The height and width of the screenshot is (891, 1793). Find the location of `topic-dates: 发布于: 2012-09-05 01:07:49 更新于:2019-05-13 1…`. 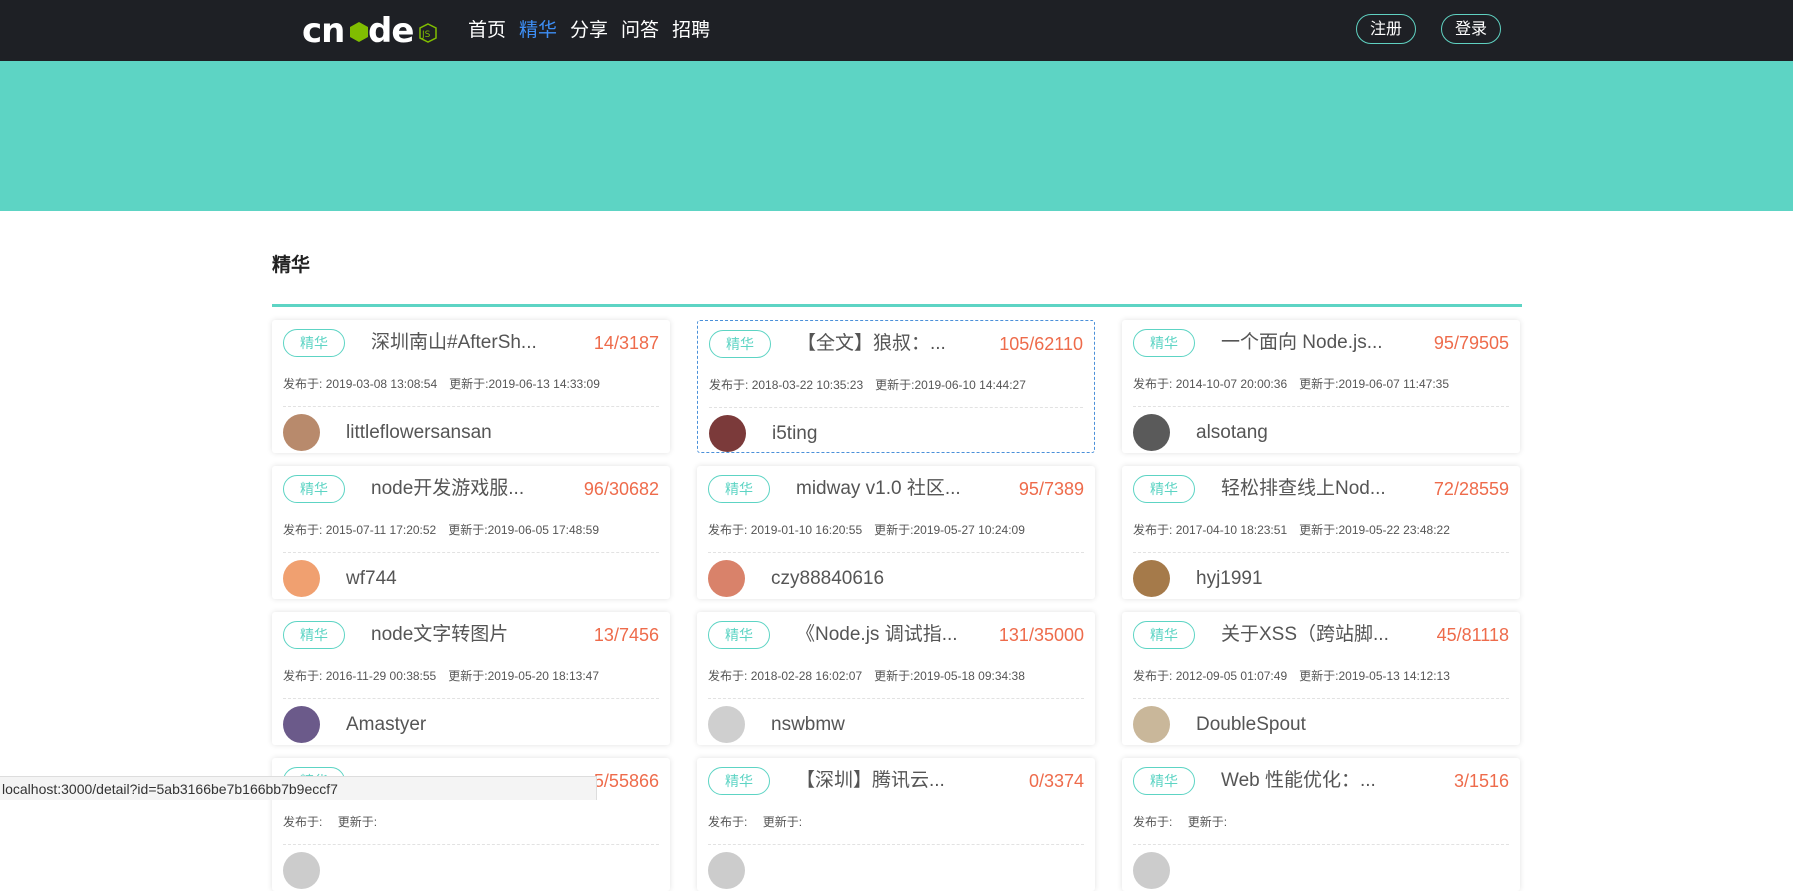

topic-dates: 发布于: 2012-09-05 01:07:49 更新于:2019-05-13 1… is located at coordinates (1291, 675).